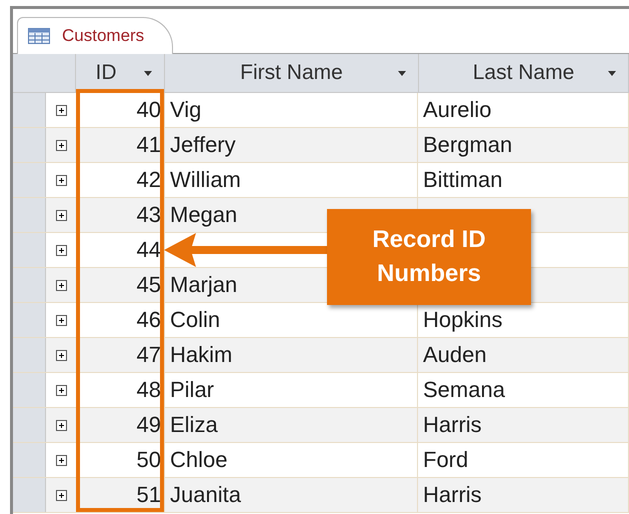 Image resolution: width=629 pixels, height=514 pixels. Describe the element at coordinates (194, 425) in the screenshot. I see `table-cell: Eliza` at that location.